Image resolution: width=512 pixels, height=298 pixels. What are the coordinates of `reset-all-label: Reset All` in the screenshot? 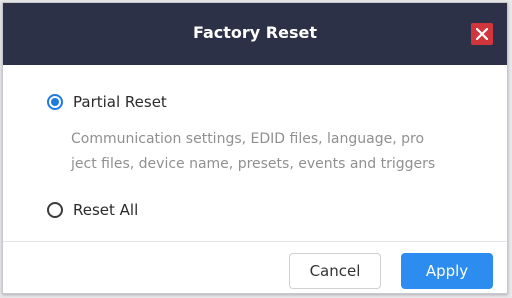 It's located at (106, 210).